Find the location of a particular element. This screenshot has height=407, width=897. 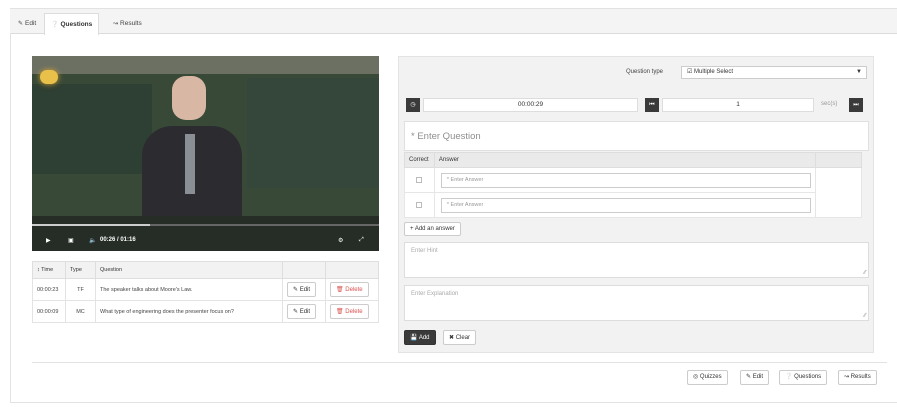

edit-button: ✎ Edit is located at coordinates (755, 377).